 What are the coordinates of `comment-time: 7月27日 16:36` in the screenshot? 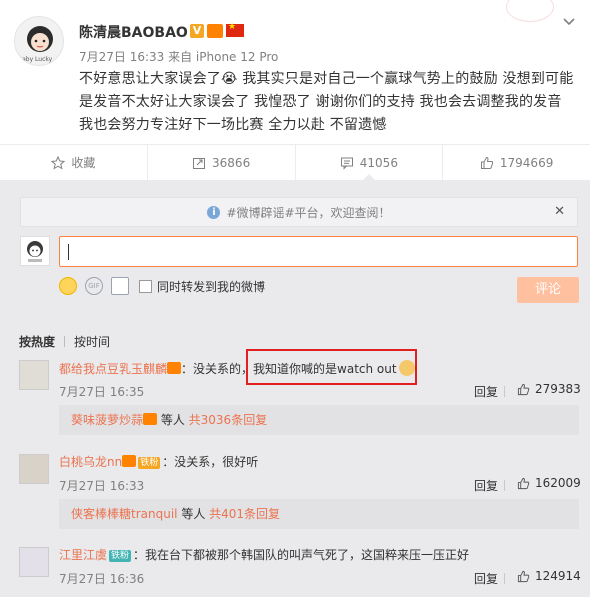 It's located at (101, 578).